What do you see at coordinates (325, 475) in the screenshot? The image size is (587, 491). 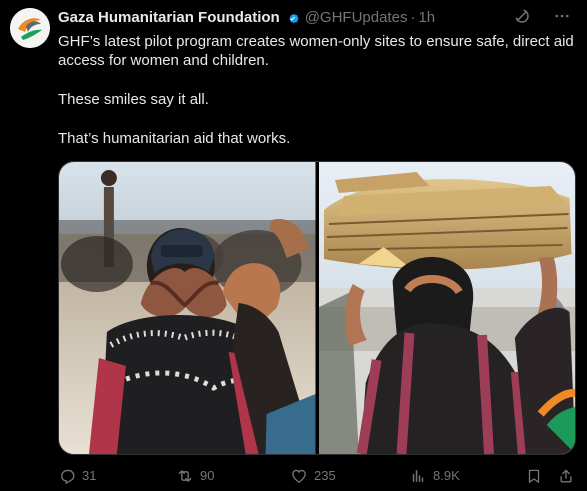 I see `like-count: 235` at bounding box center [325, 475].